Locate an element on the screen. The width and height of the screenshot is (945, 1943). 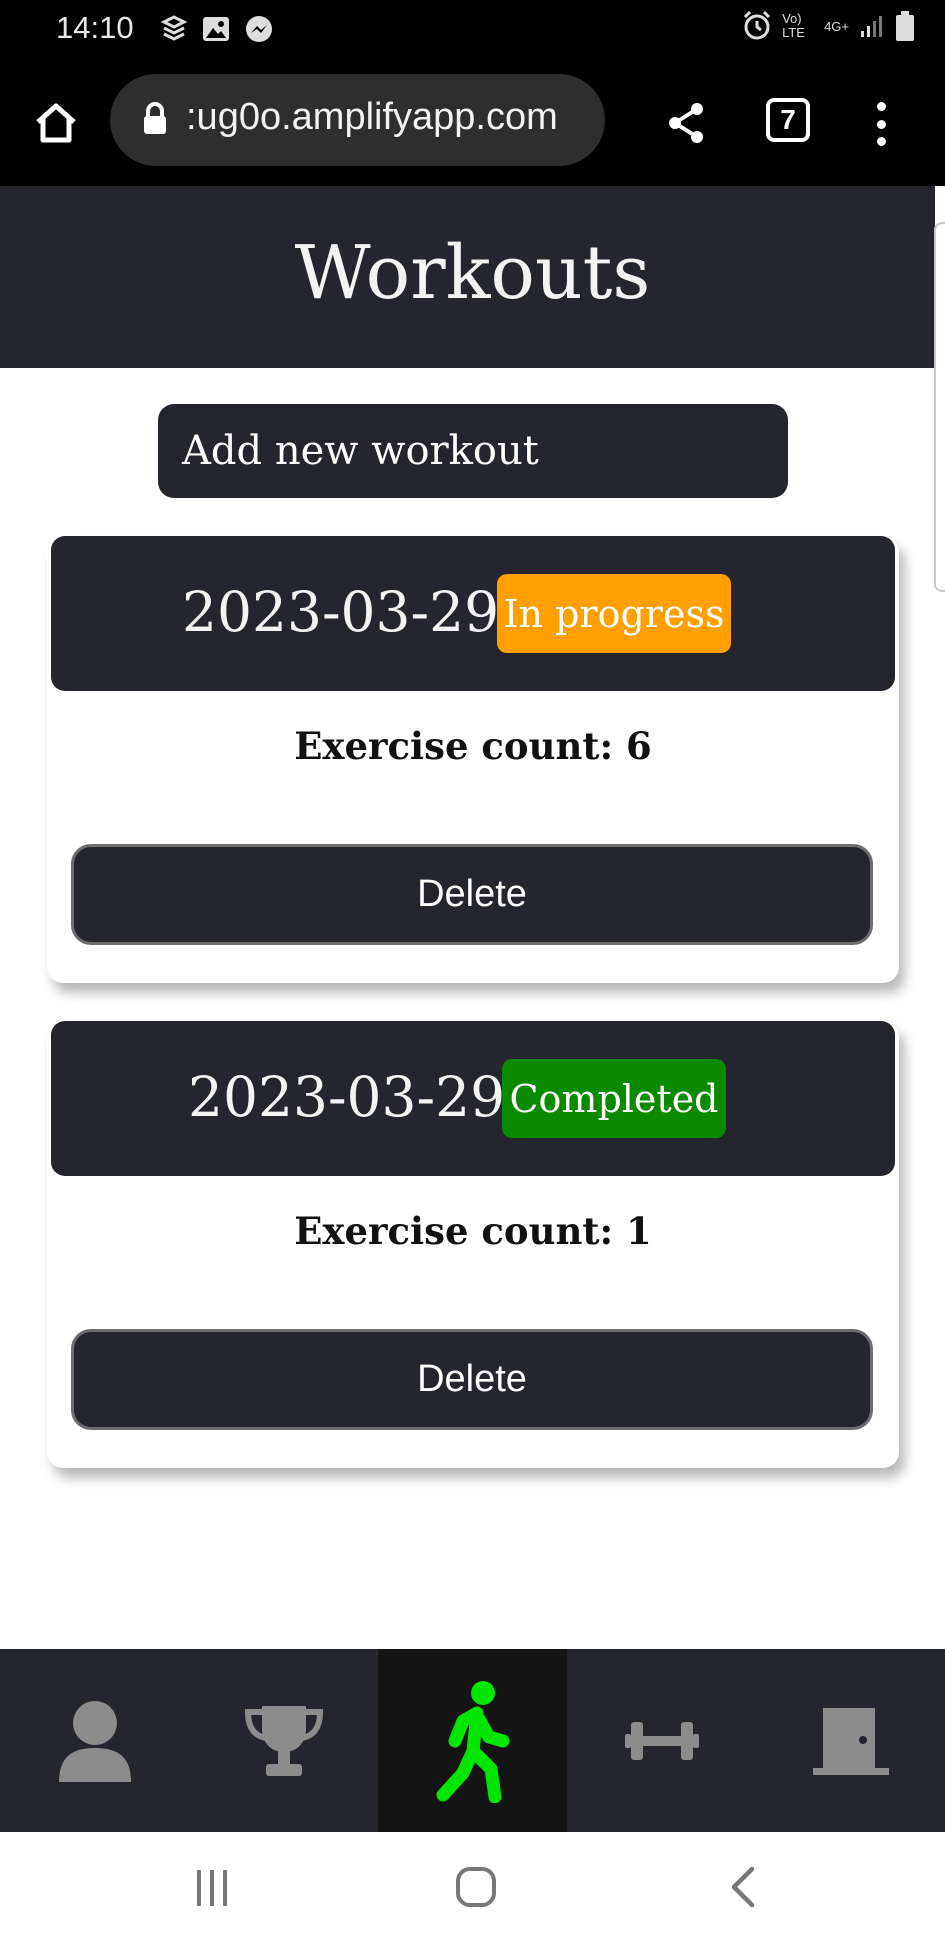
notification-app-icon is located at coordinates (174, 32).